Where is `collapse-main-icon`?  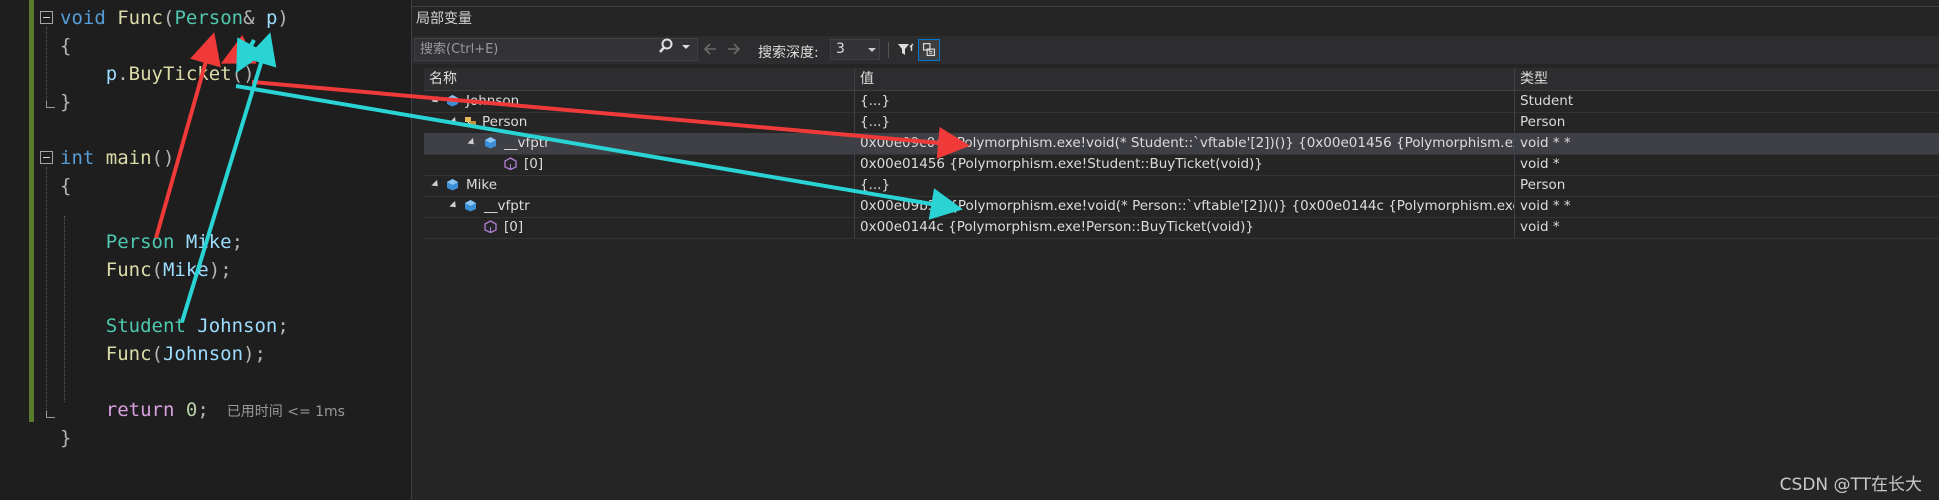
collapse-main-icon is located at coordinates (46, 157).